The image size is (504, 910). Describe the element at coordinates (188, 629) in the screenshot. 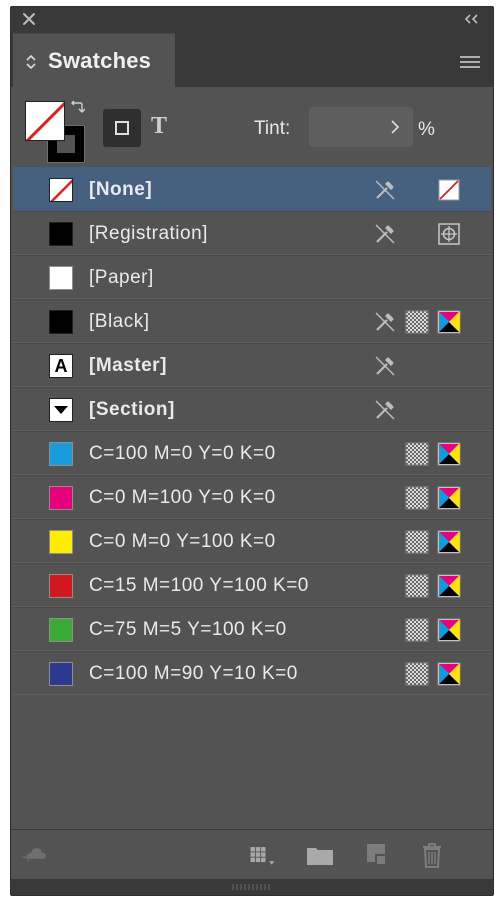

I see `swatch-name: C=75 M=5 Y=100 K=0` at that location.